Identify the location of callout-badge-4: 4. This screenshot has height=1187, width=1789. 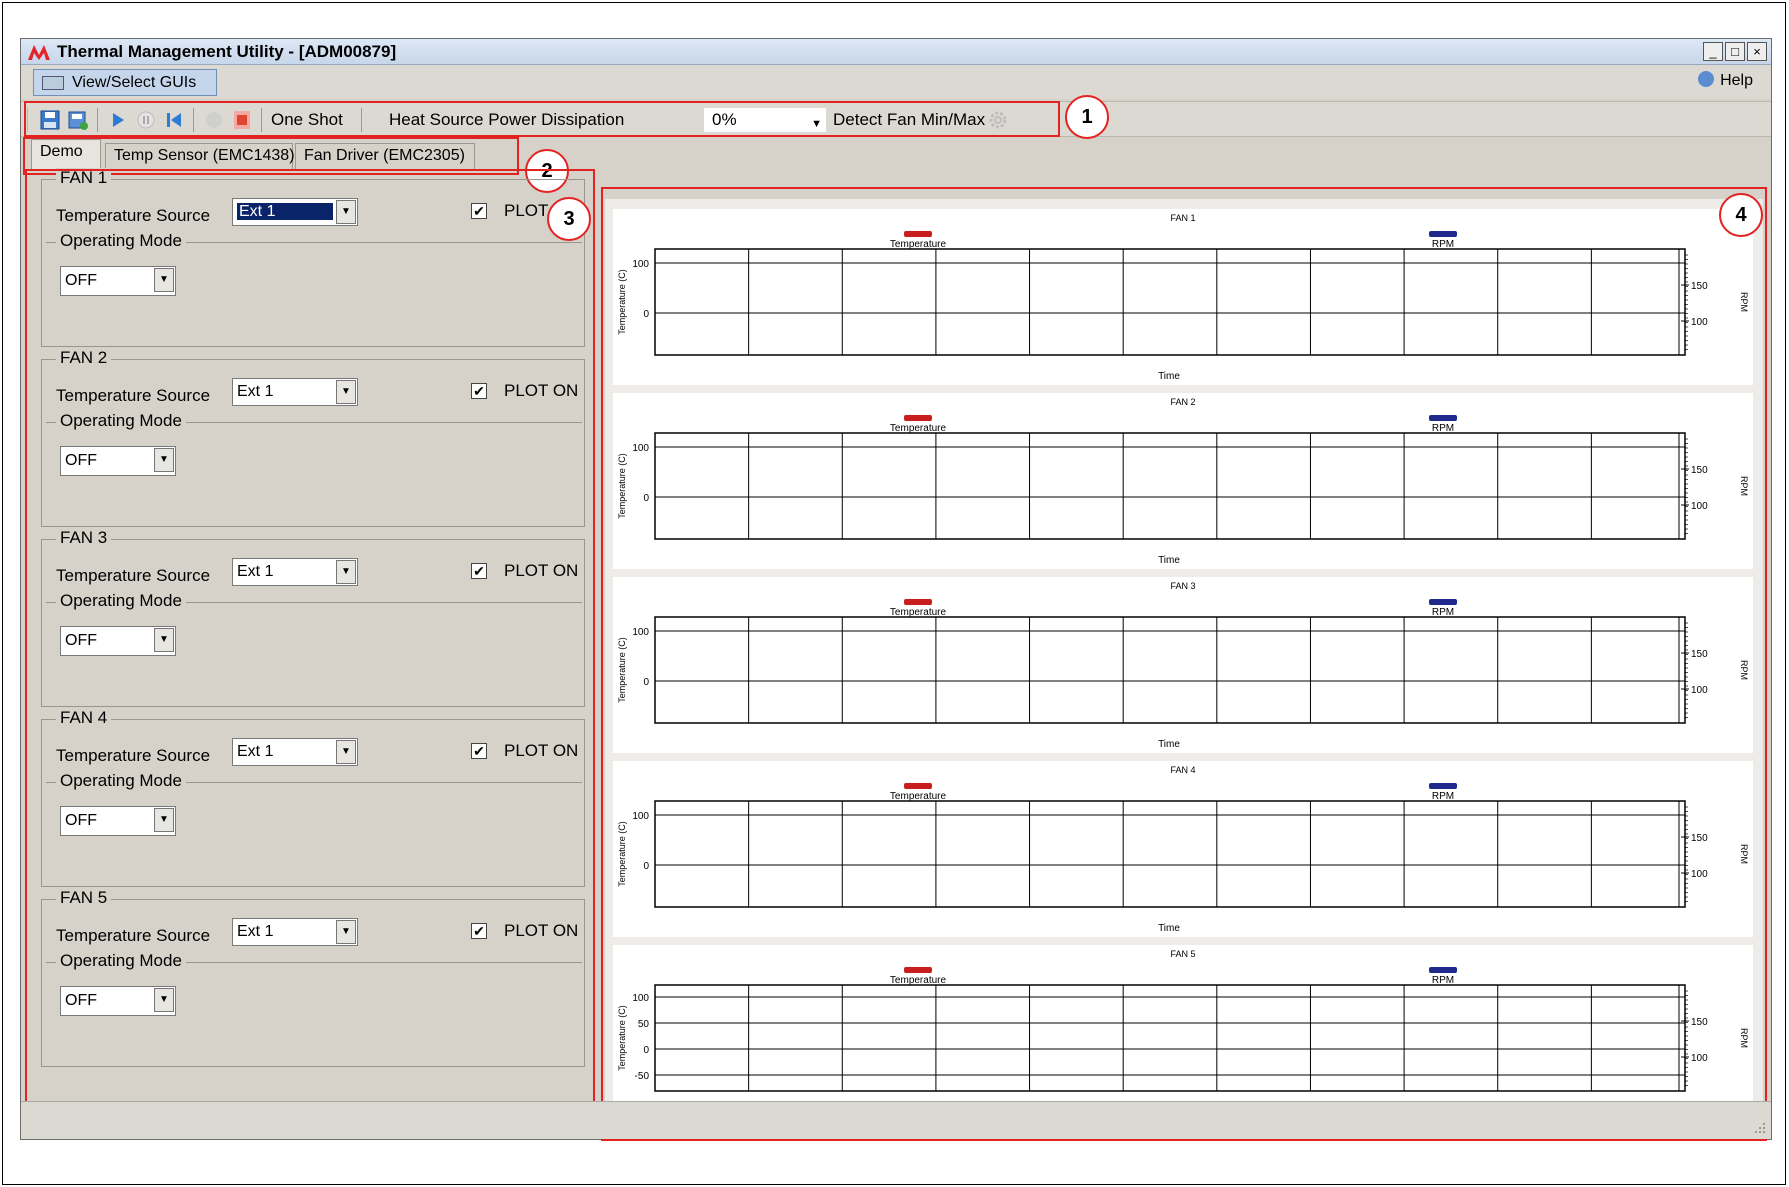
(1741, 215).